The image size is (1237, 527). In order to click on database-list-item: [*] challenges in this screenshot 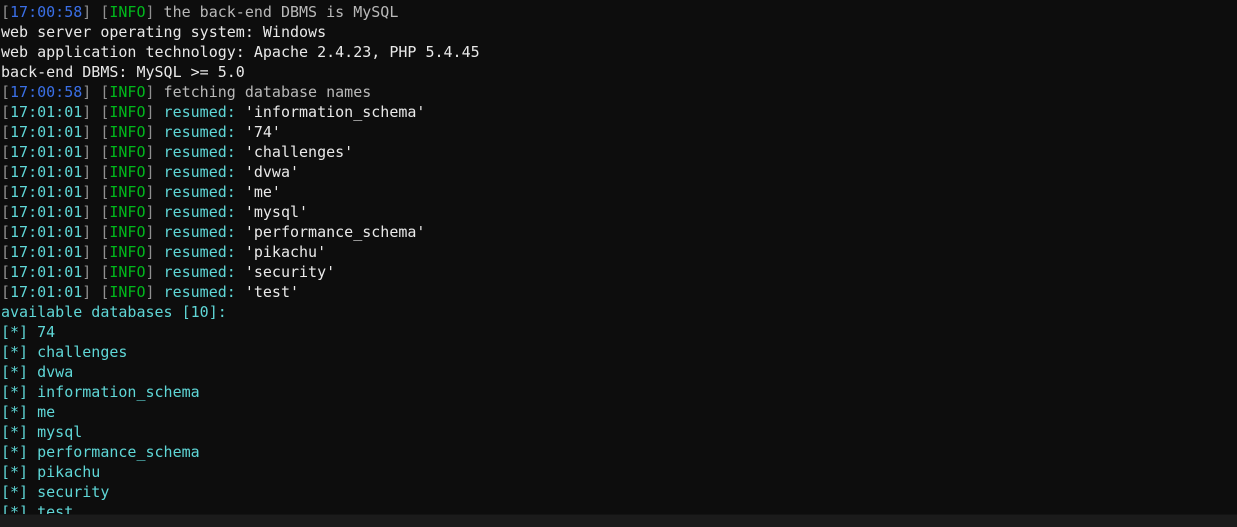, I will do `click(618, 352)`.